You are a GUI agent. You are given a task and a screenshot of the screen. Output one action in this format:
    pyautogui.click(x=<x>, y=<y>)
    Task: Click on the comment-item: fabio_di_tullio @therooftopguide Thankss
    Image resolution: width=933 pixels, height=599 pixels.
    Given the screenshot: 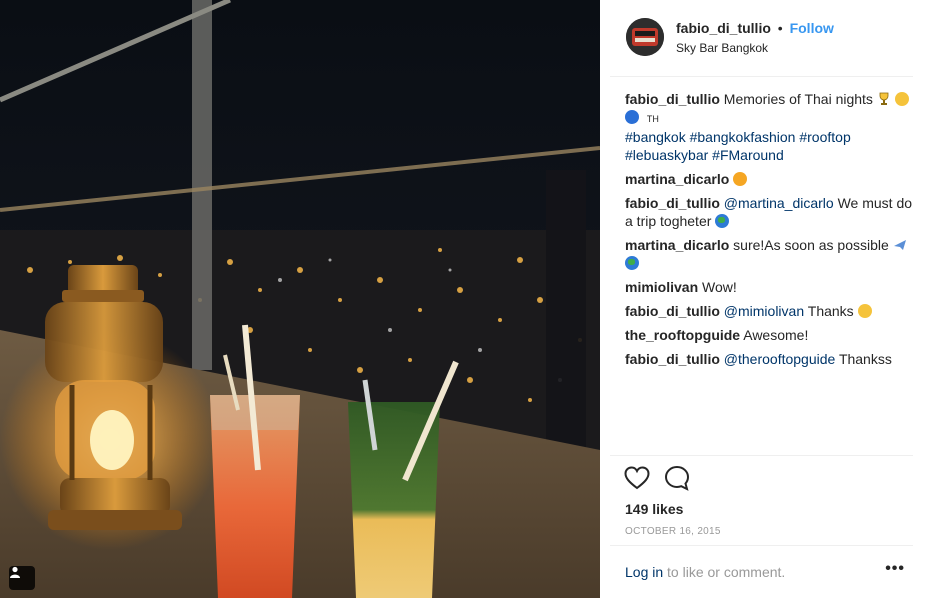 What is the action you would take?
    pyautogui.click(x=770, y=359)
    